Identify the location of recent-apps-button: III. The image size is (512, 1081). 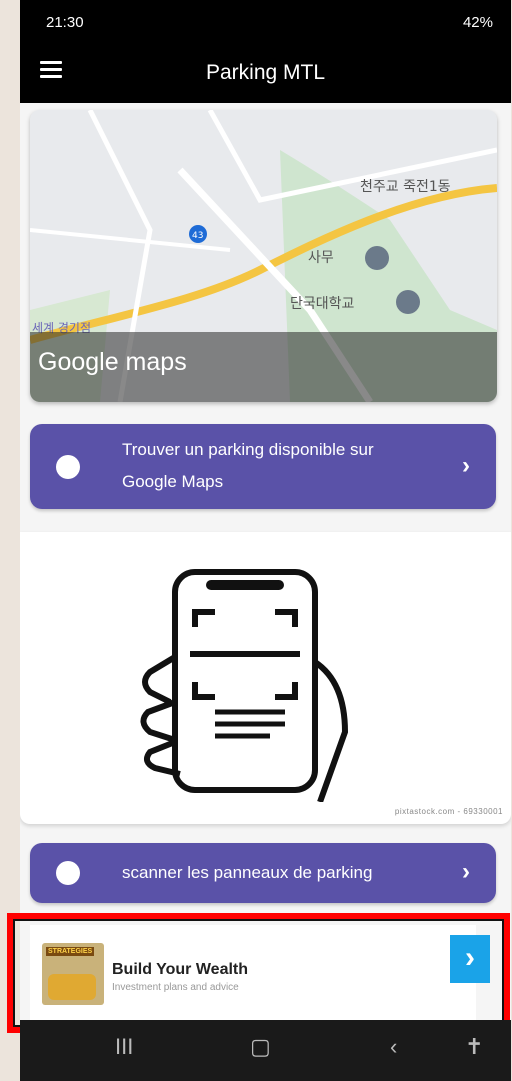
(124, 1047).